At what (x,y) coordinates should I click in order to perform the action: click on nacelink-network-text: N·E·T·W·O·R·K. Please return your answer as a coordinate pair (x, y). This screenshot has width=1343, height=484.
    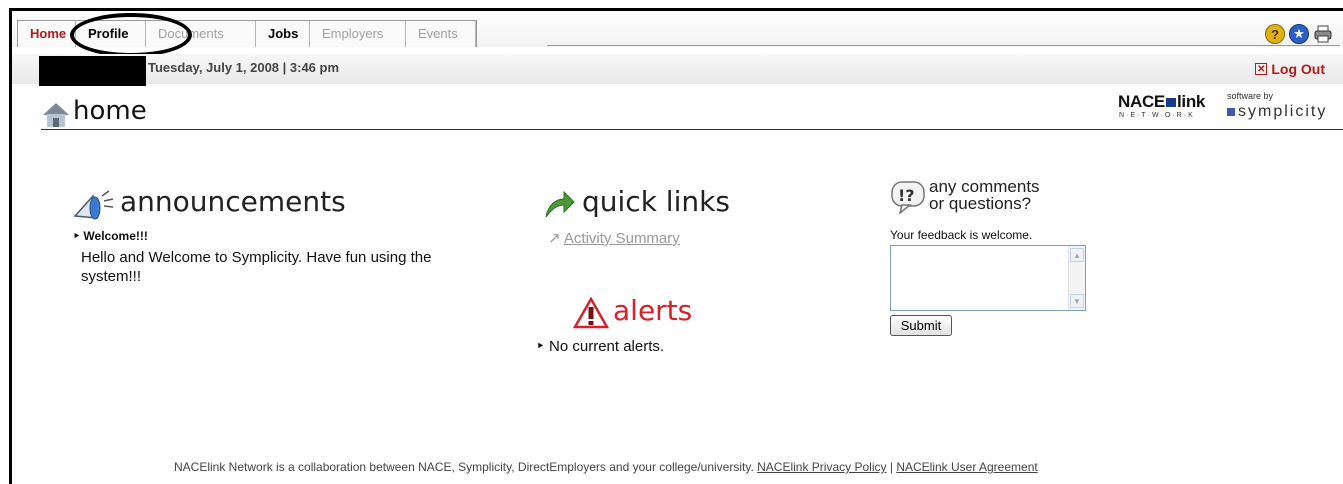
    Looking at the image, I should click on (1157, 115).